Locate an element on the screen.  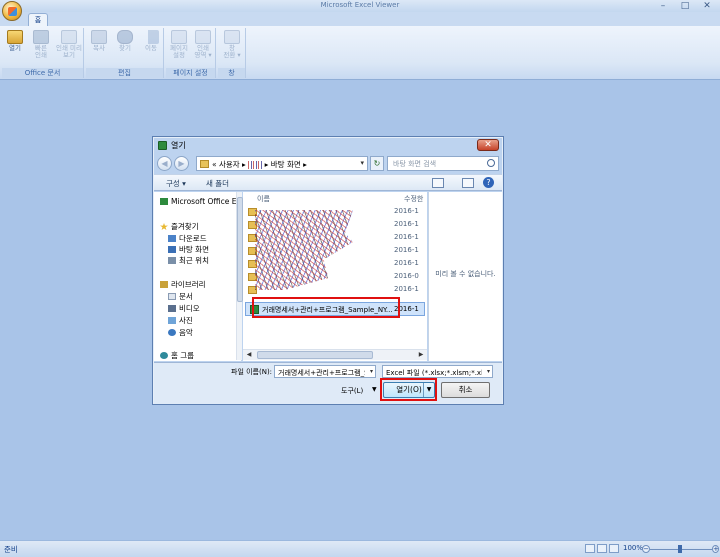
close-button: ✕ is located at coordinates (707, 6).